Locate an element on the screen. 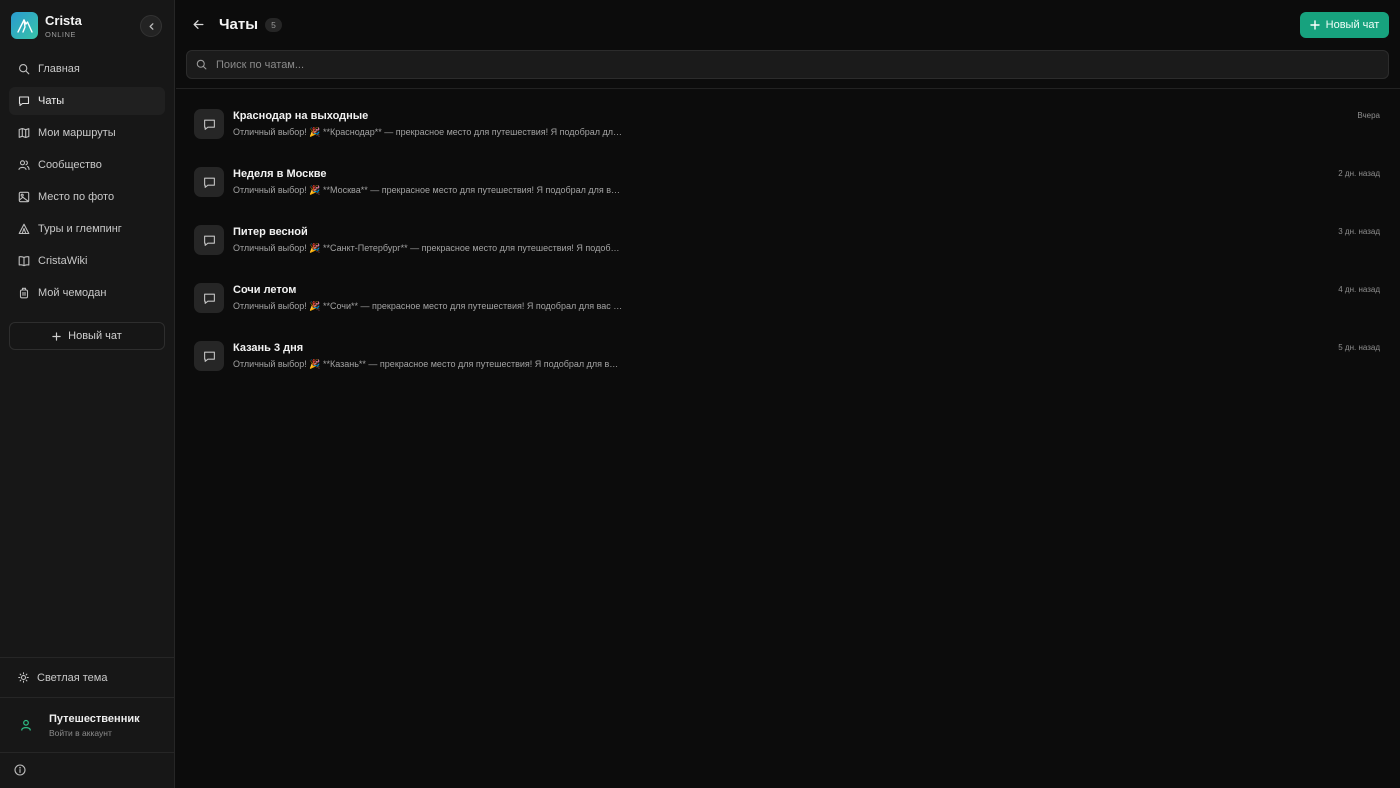  image-search-icon is located at coordinates (24, 197).